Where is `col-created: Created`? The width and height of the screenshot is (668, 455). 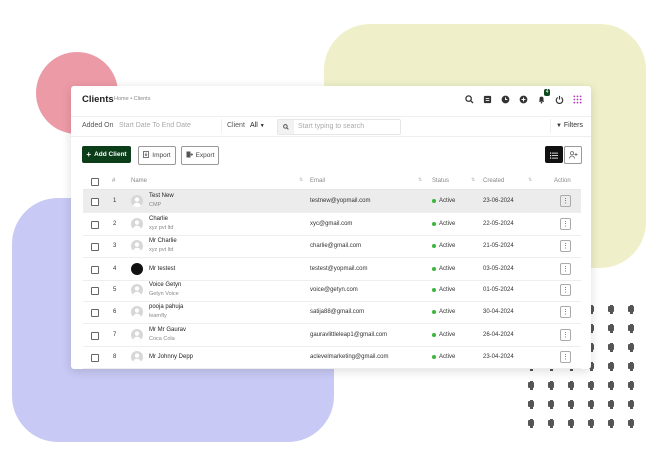 col-created: Created is located at coordinates (493, 181).